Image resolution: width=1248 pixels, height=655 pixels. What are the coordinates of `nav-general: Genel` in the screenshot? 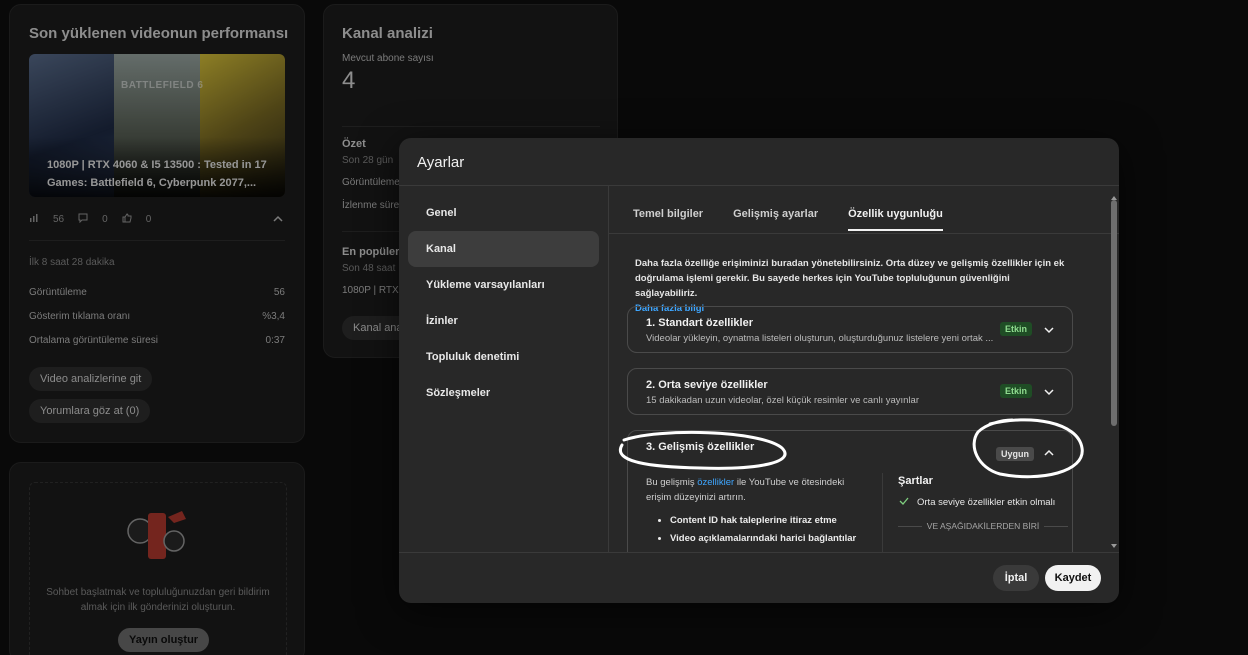 It's located at (503, 213).